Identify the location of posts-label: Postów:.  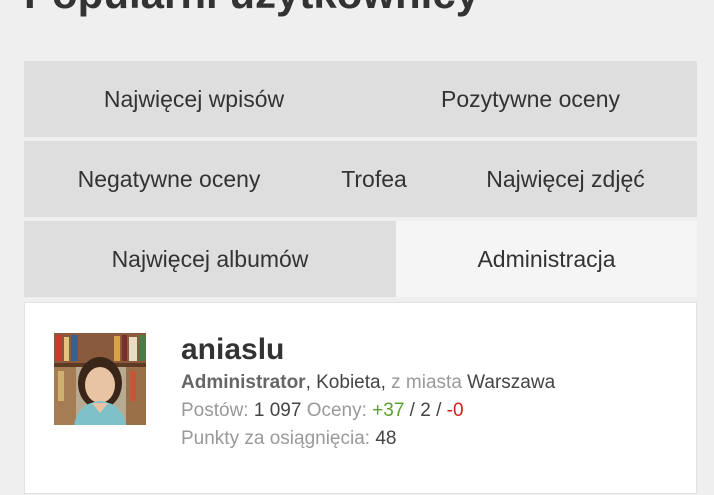
(217, 410).